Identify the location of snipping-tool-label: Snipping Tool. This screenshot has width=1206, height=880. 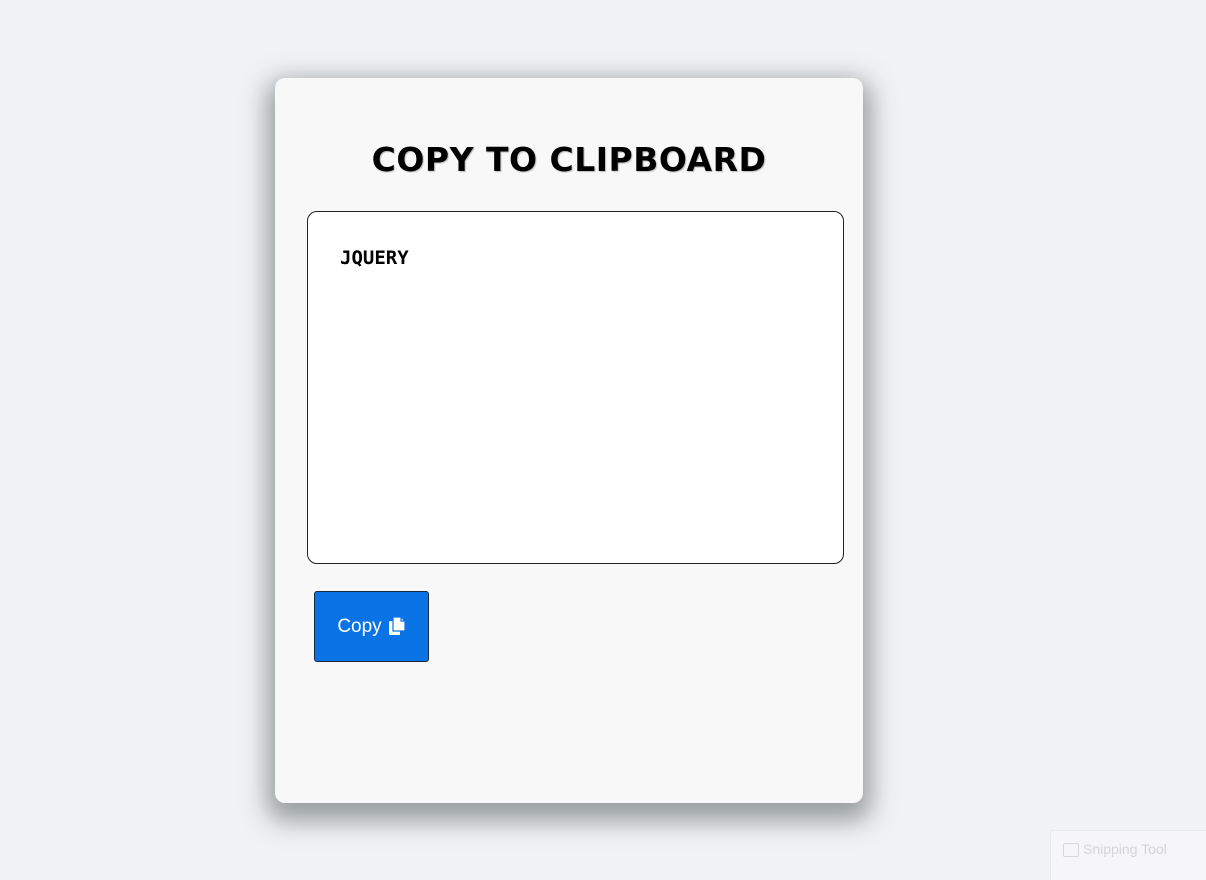
(1125, 849).